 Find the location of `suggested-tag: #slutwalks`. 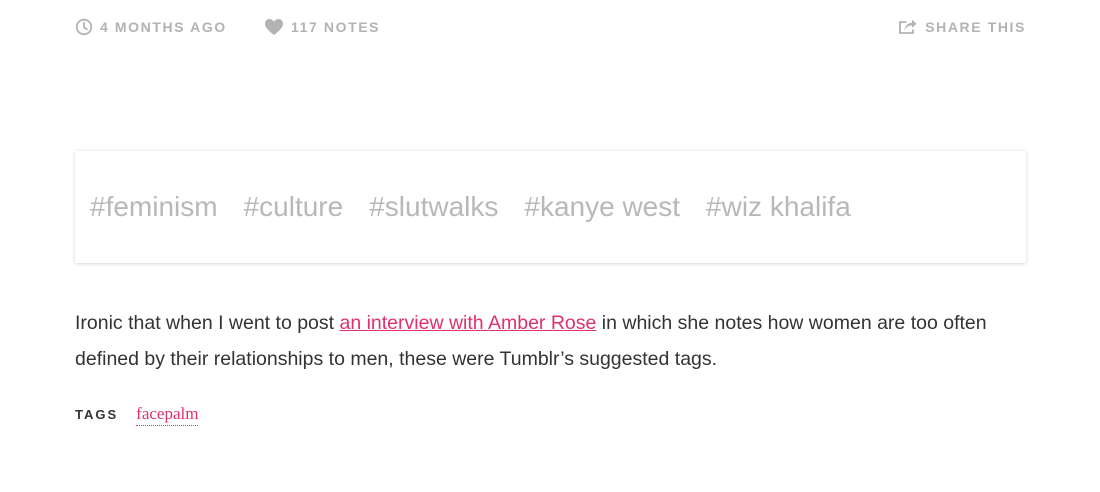

suggested-tag: #slutwalks is located at coordinates (433, 207).